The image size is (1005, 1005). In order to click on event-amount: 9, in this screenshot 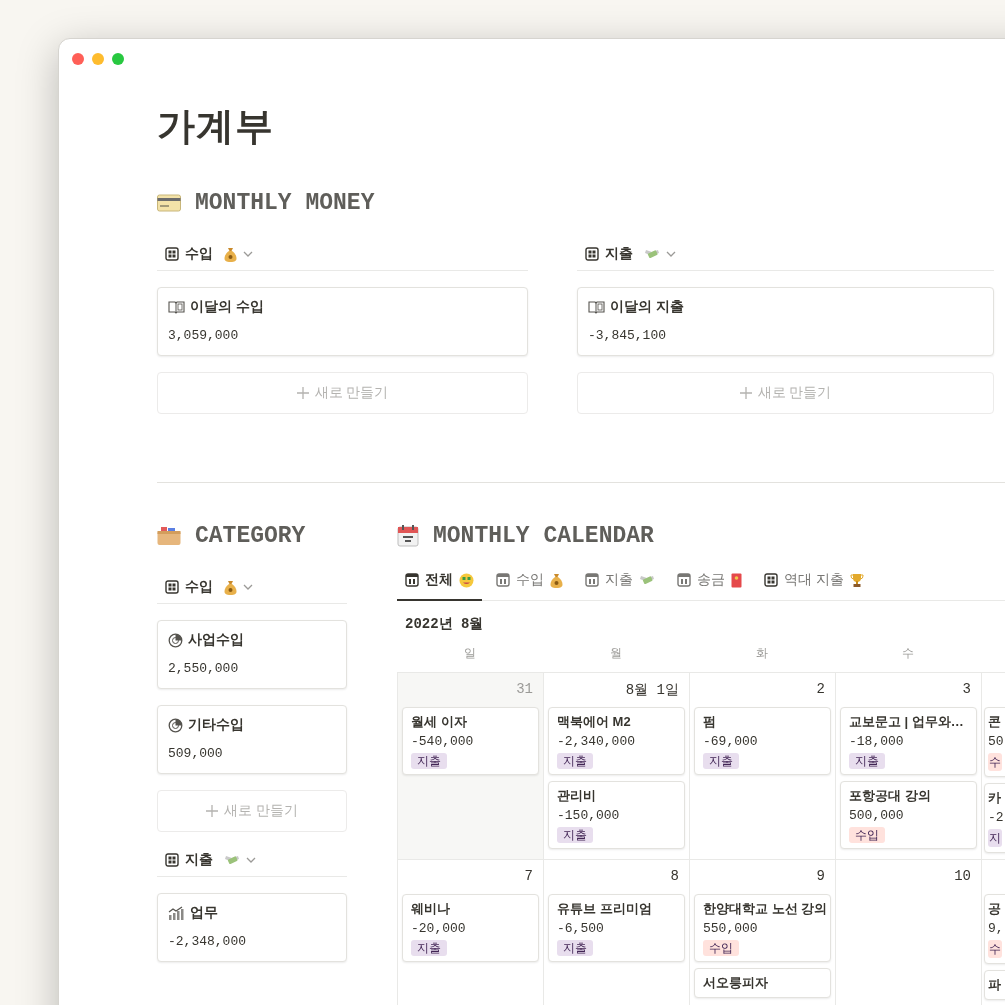, I will do `click(996, 929)`.